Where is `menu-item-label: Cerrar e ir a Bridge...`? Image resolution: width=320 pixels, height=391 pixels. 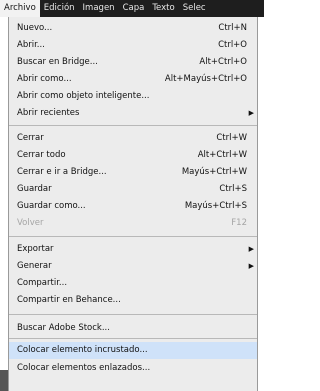 menu-item-label: Cerrar e ir a Bridge... is located at coordinates (62, 172).